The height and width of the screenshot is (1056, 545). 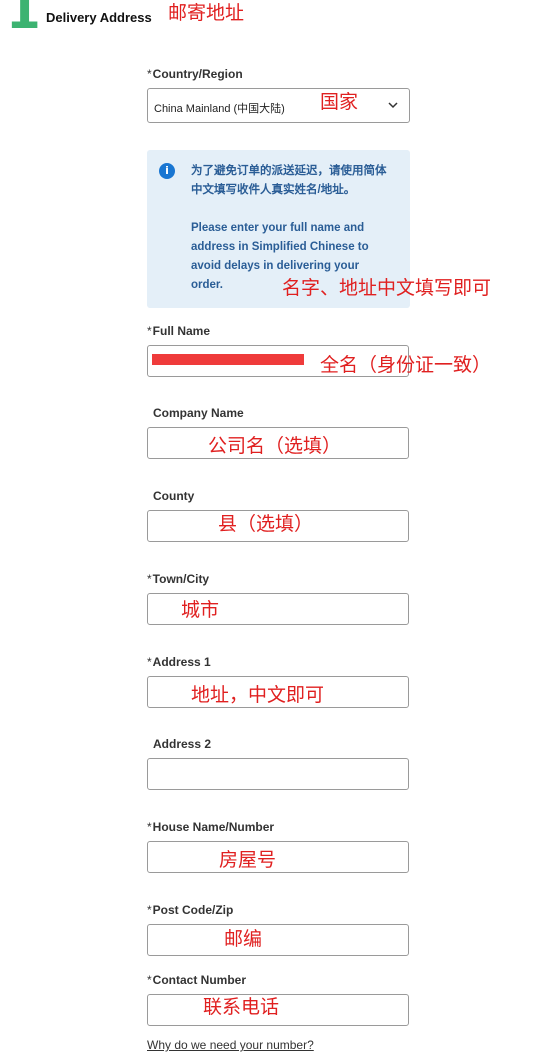 I want to click on full-name-label: *Full Name, so click(x=178, y=331).